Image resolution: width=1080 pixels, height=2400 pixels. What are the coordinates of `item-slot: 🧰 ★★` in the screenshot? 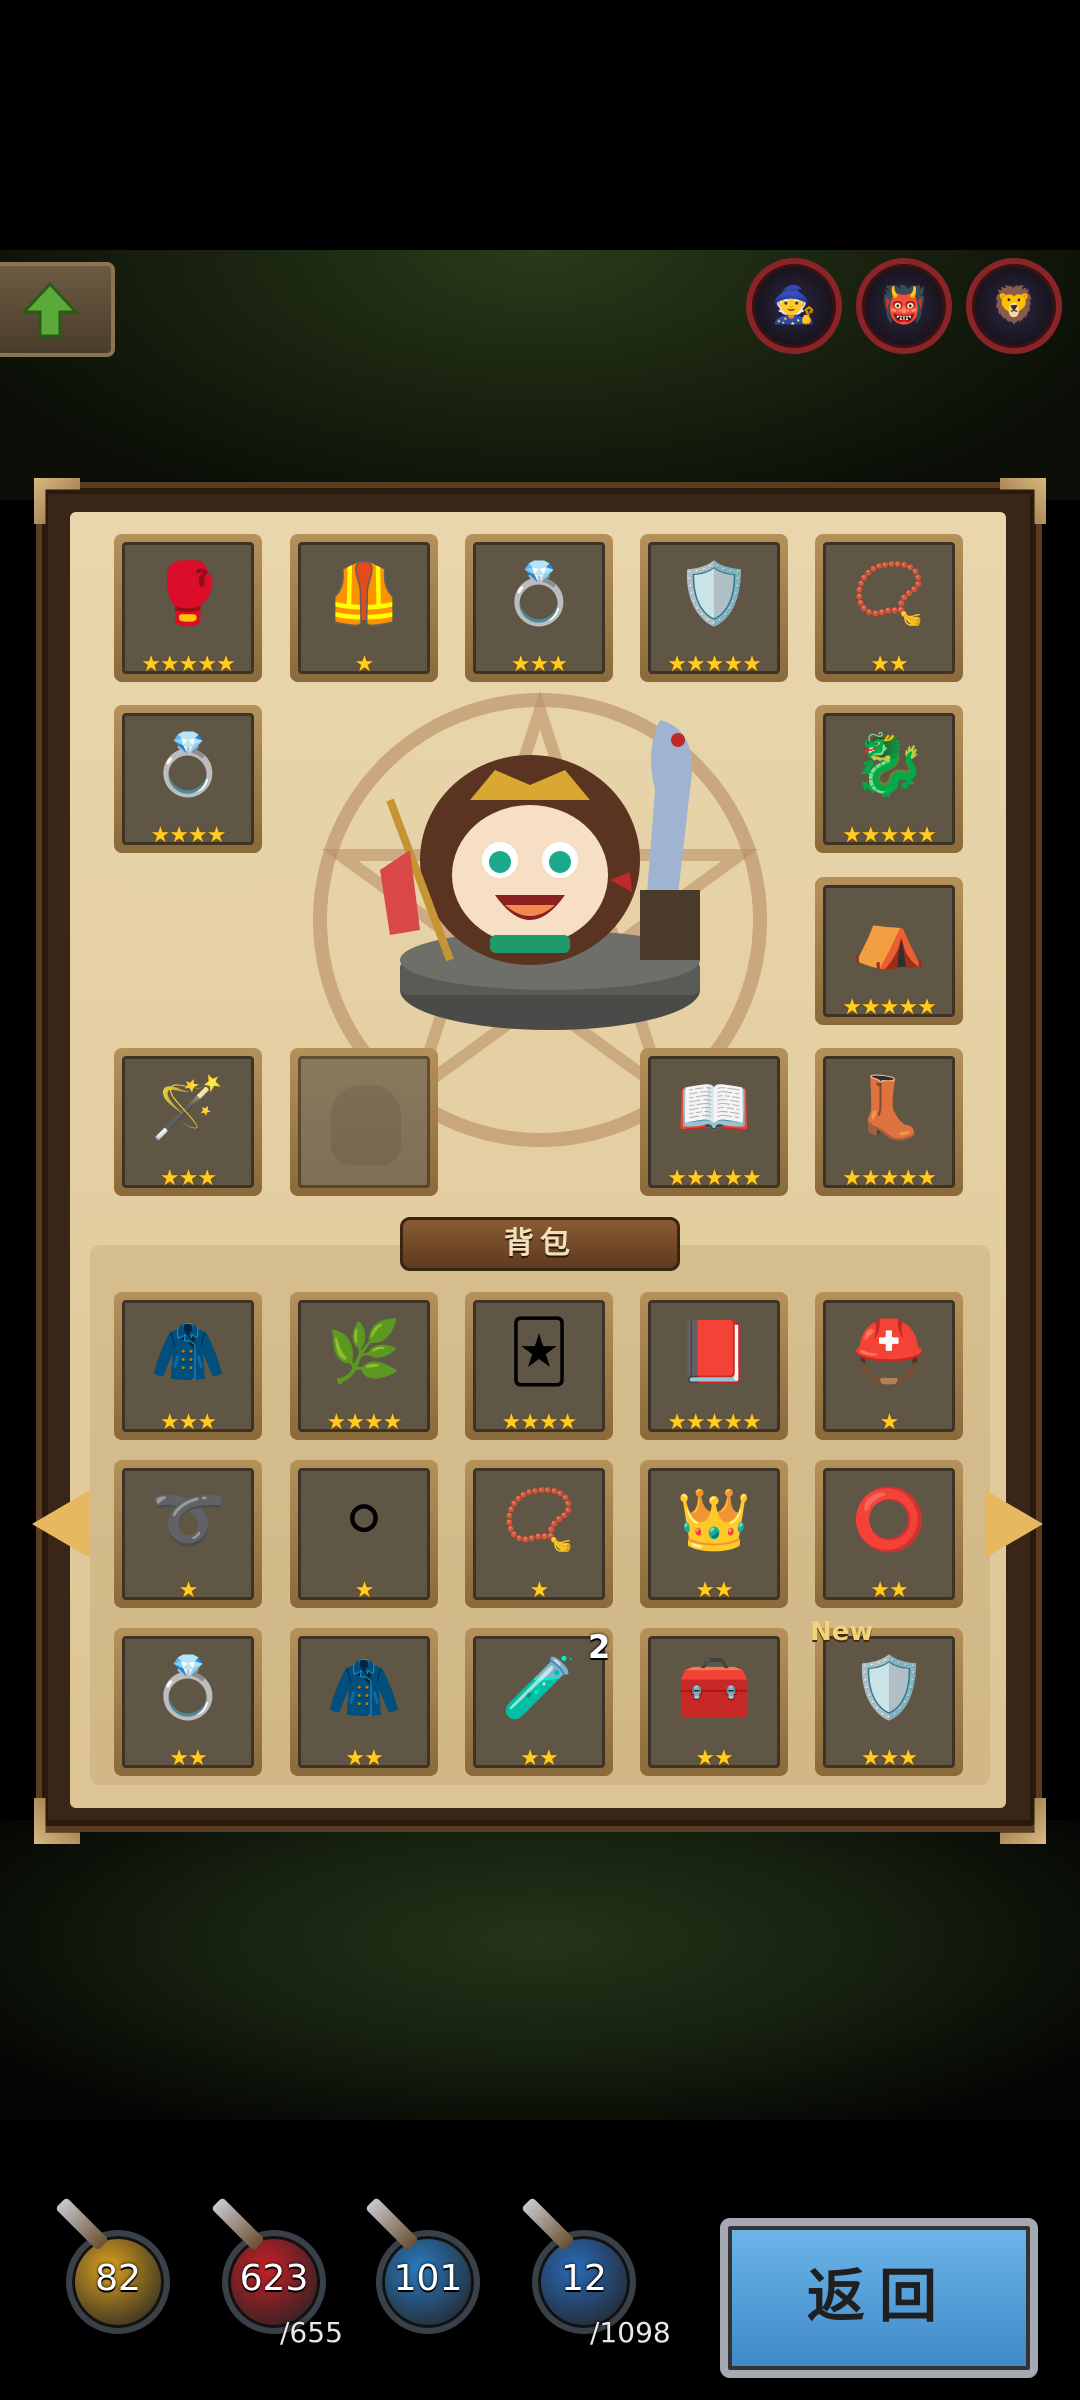 It's located at (714, 1702).